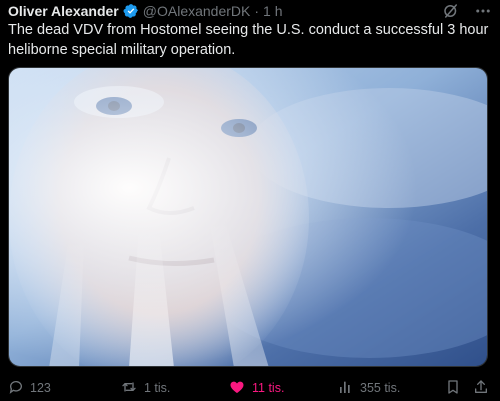  I want to click on bookmark-icon, so click(453, 388).